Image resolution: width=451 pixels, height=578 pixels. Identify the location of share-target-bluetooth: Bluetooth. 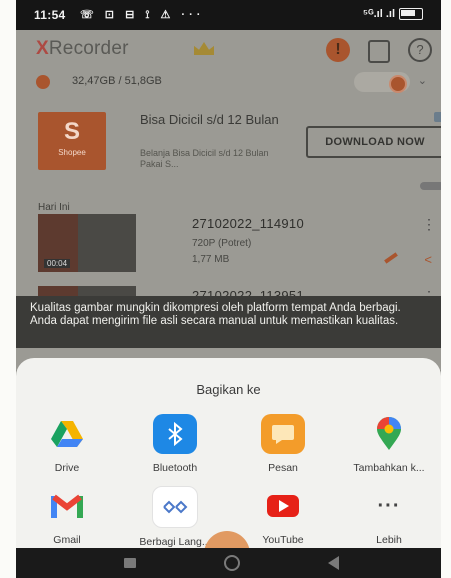
(175, 444).